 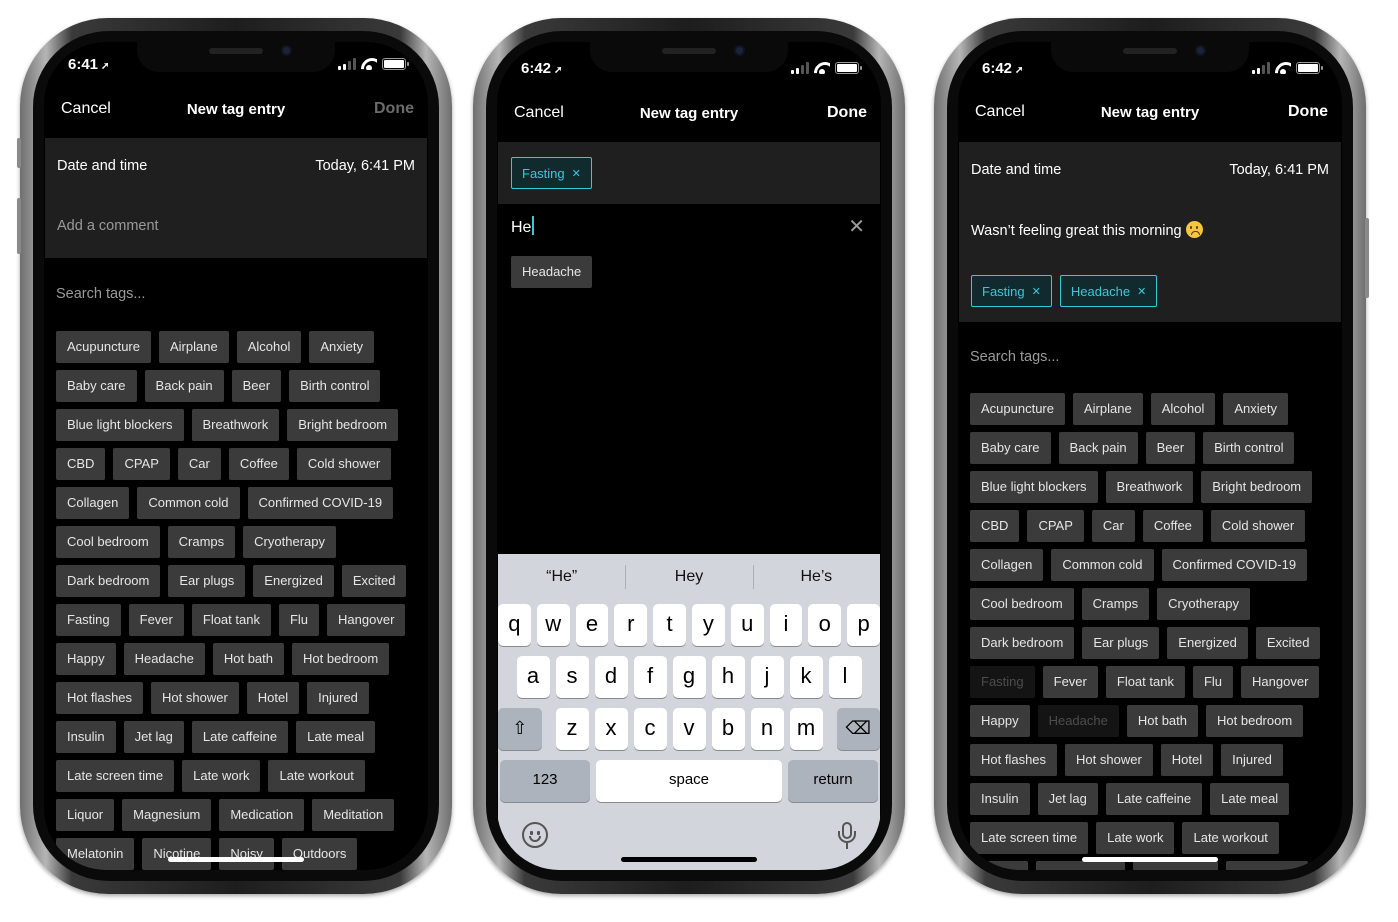 What do you see at coordinates (1176, 865) in the screenshot?
I see `tag-chip: Medication` at bounding box center [1176, 865].